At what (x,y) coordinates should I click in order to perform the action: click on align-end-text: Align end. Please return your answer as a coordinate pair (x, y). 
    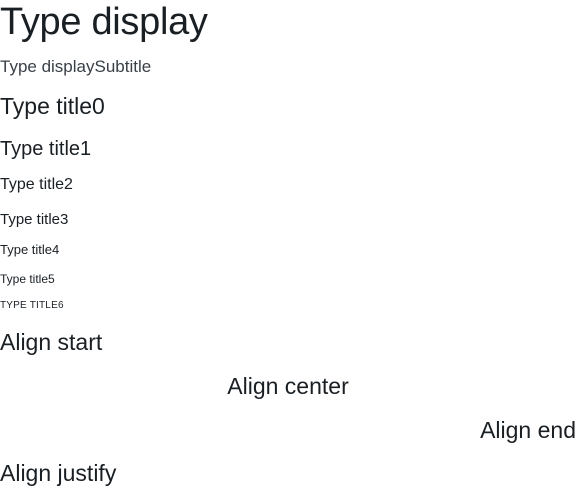
    Looking at the image, I should click on (528, 430).